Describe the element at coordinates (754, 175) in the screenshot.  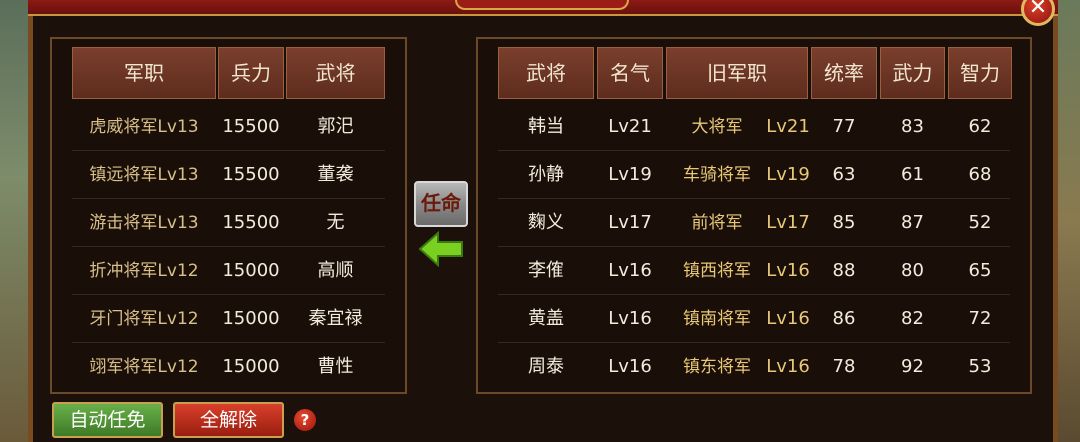
I see `table-row: 孙静 Lv19 车骑将军 Lv19 63 61 68` at that location.